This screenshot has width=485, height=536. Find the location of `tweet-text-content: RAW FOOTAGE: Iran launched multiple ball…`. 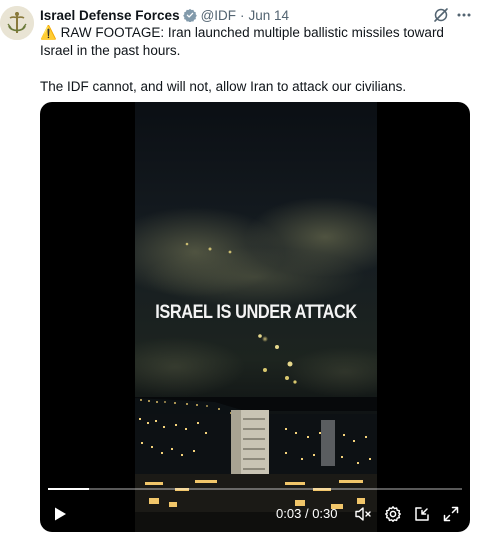

tweet-text-content: RAW FOOTAGE: Iran launched multiple ball… is located at coordinates (242, 41).